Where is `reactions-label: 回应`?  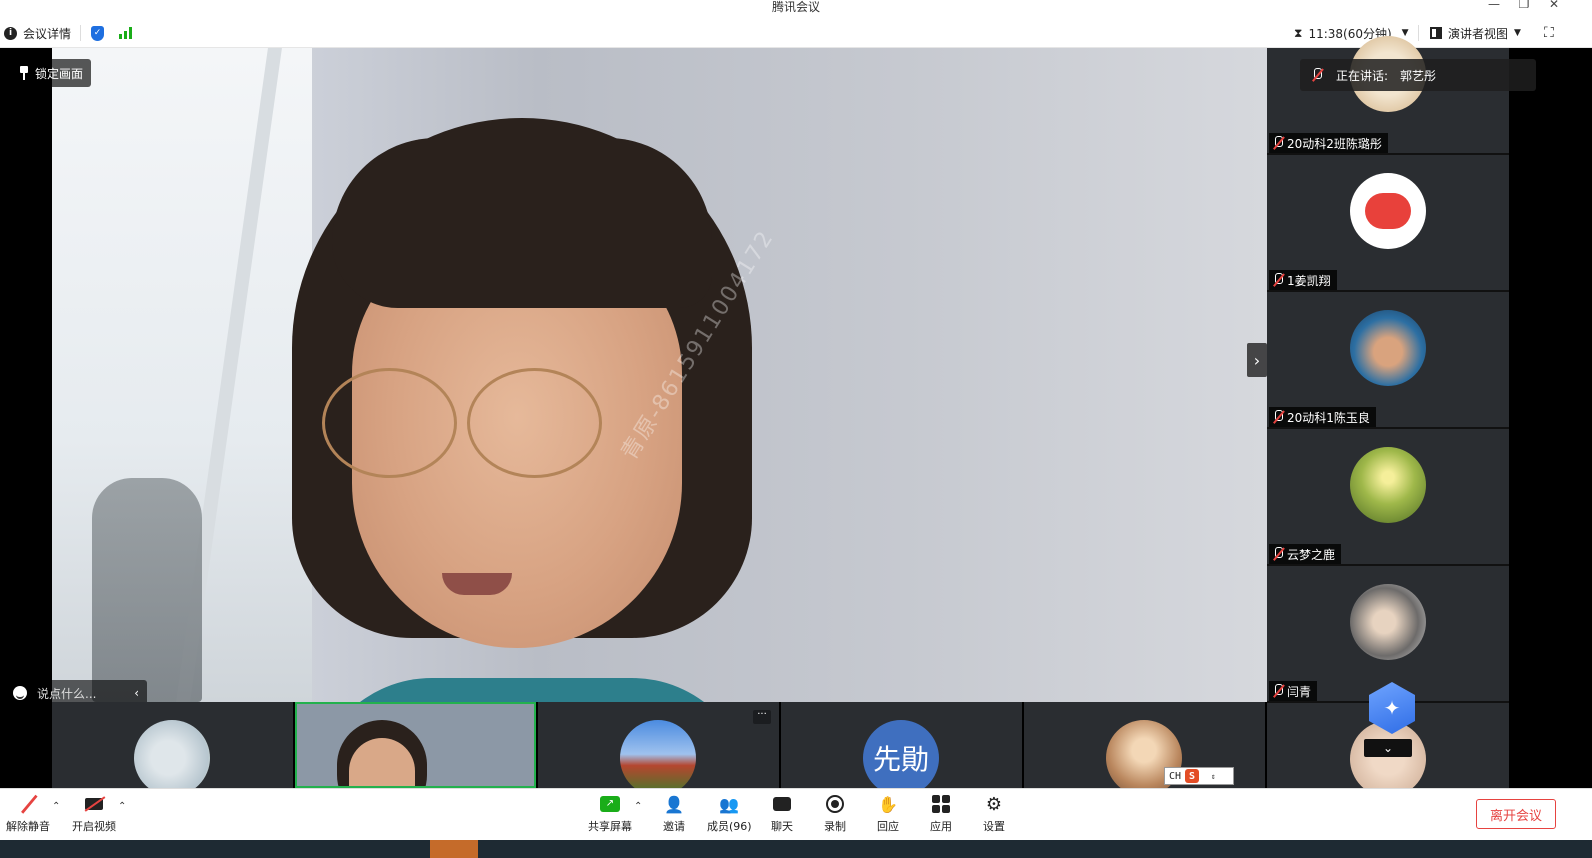 reactions-label: 回应 is located at coordinates (888, 826).